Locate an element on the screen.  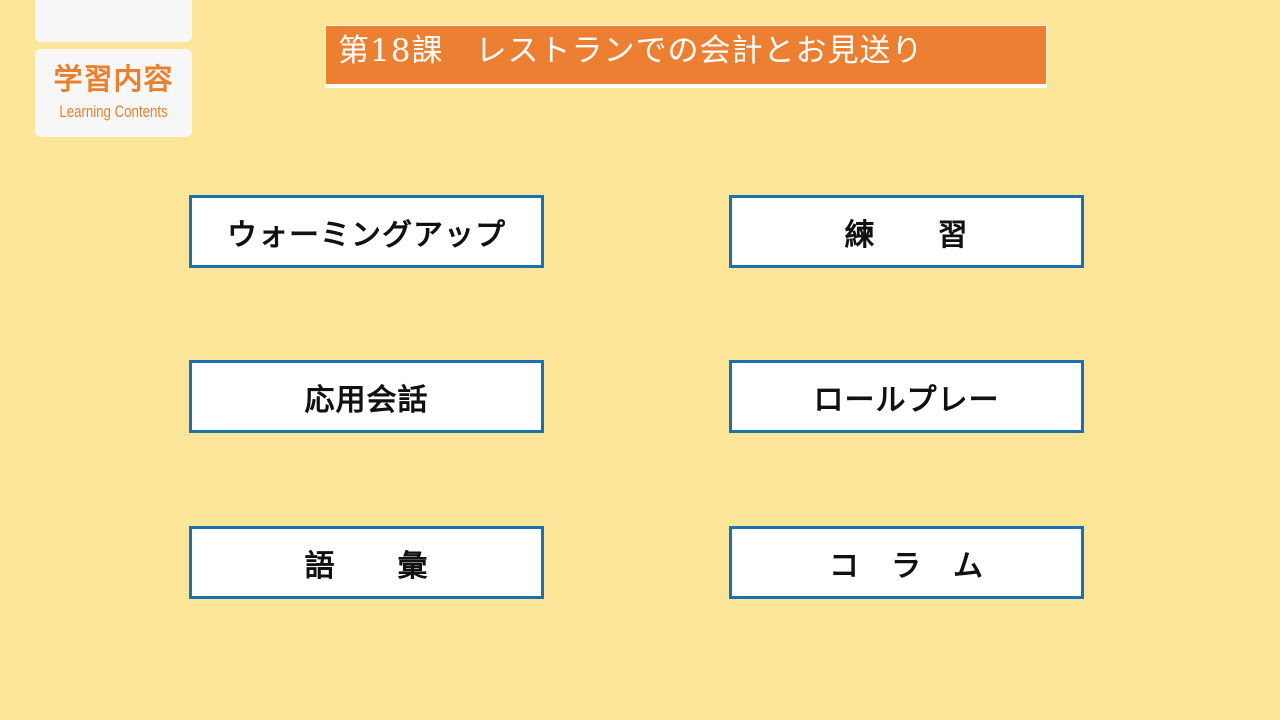
vocabulary-button: 語 彙 is located at coordinates (366, 562).